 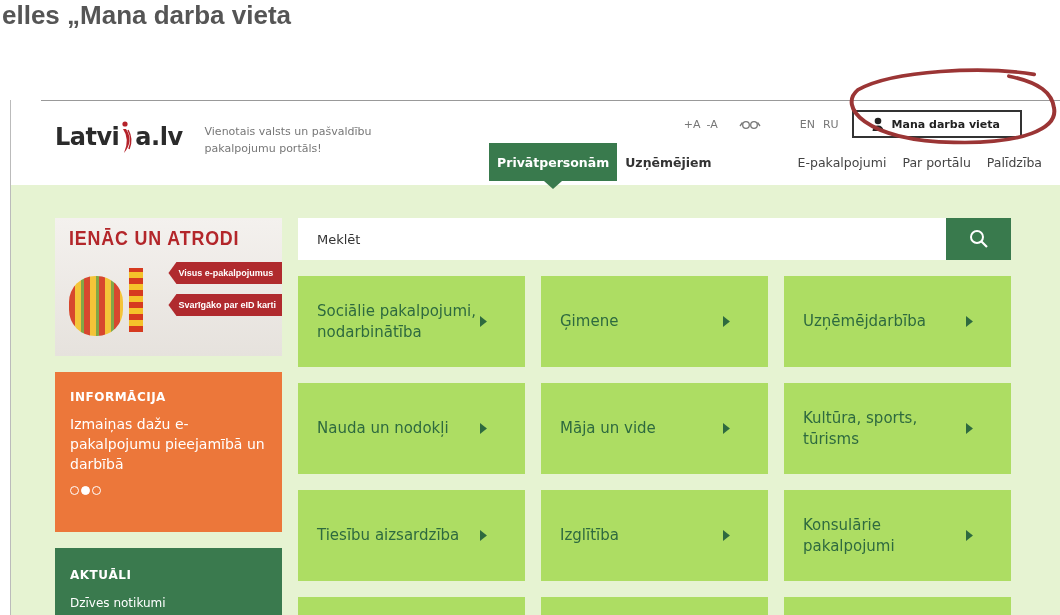 What do you see at coordinates (654, 535) in the screenshot?
I see `category-tile: Izglītība` at bounding box center [654, 535].